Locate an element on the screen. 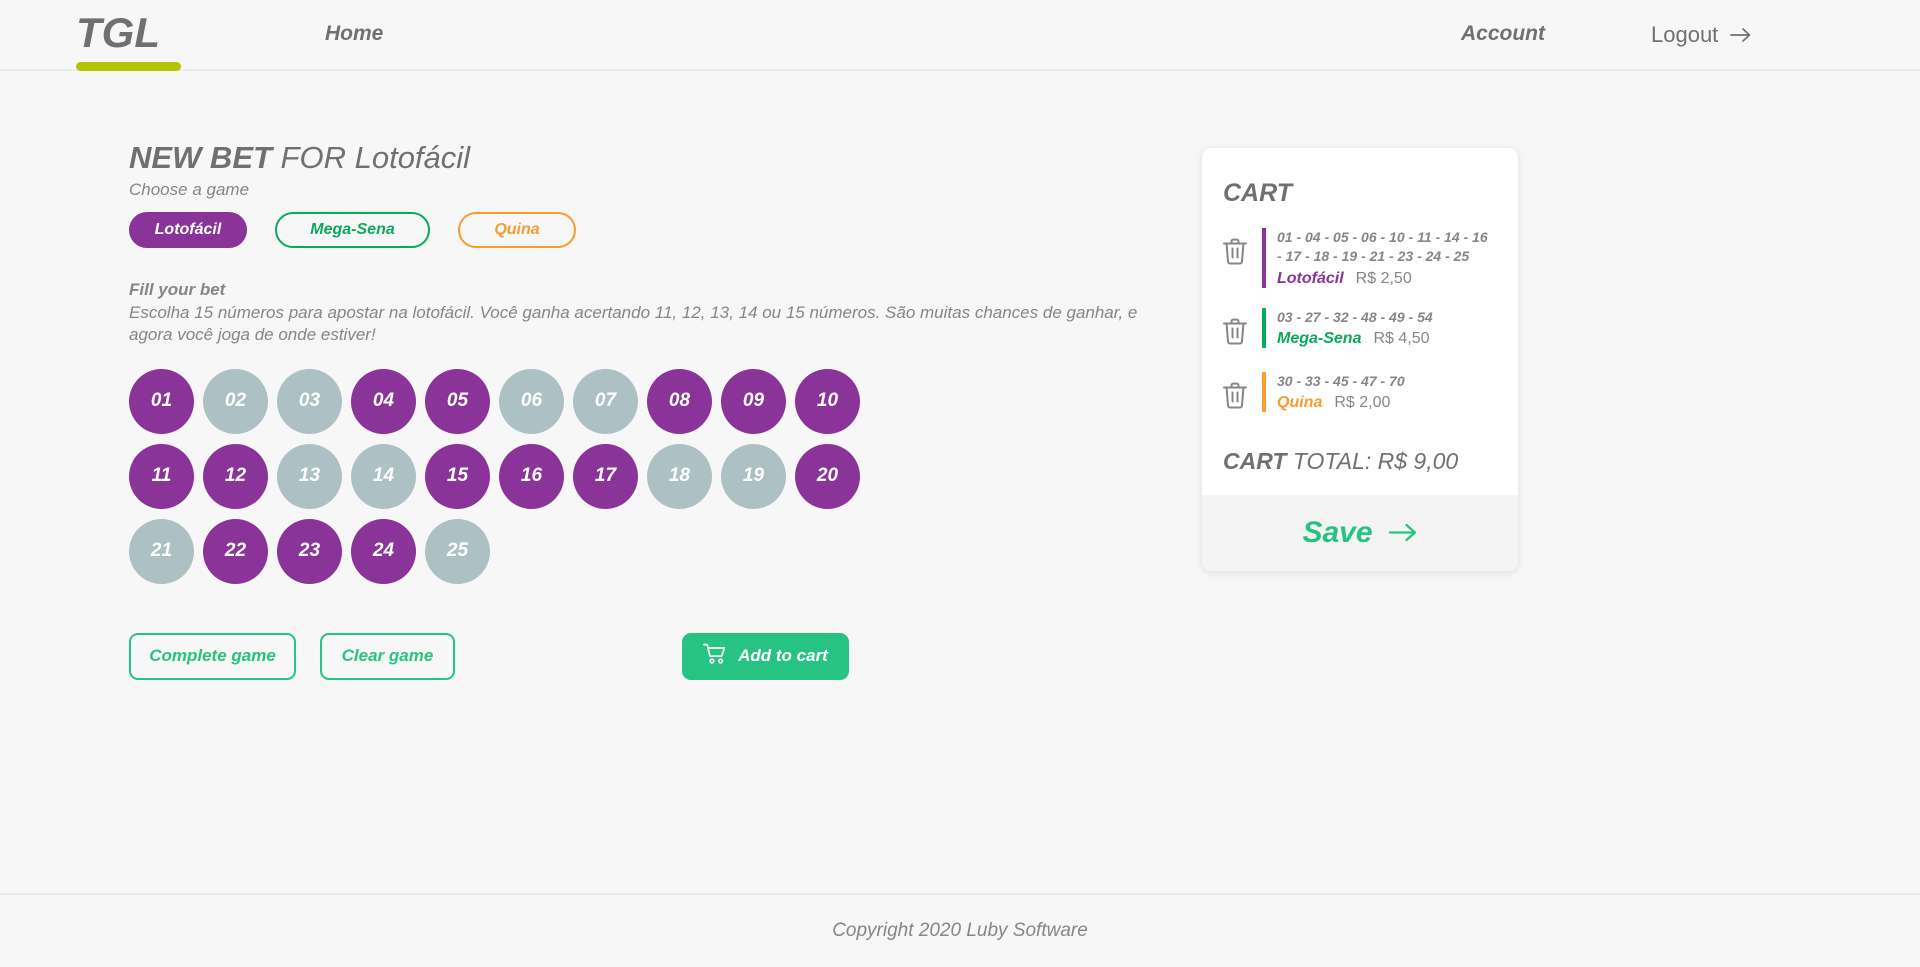 Image resolution: width=1920 pixels, height=967 pixels. cart-item-price: R$ 4,50 is located at coordinates (1401, 338).